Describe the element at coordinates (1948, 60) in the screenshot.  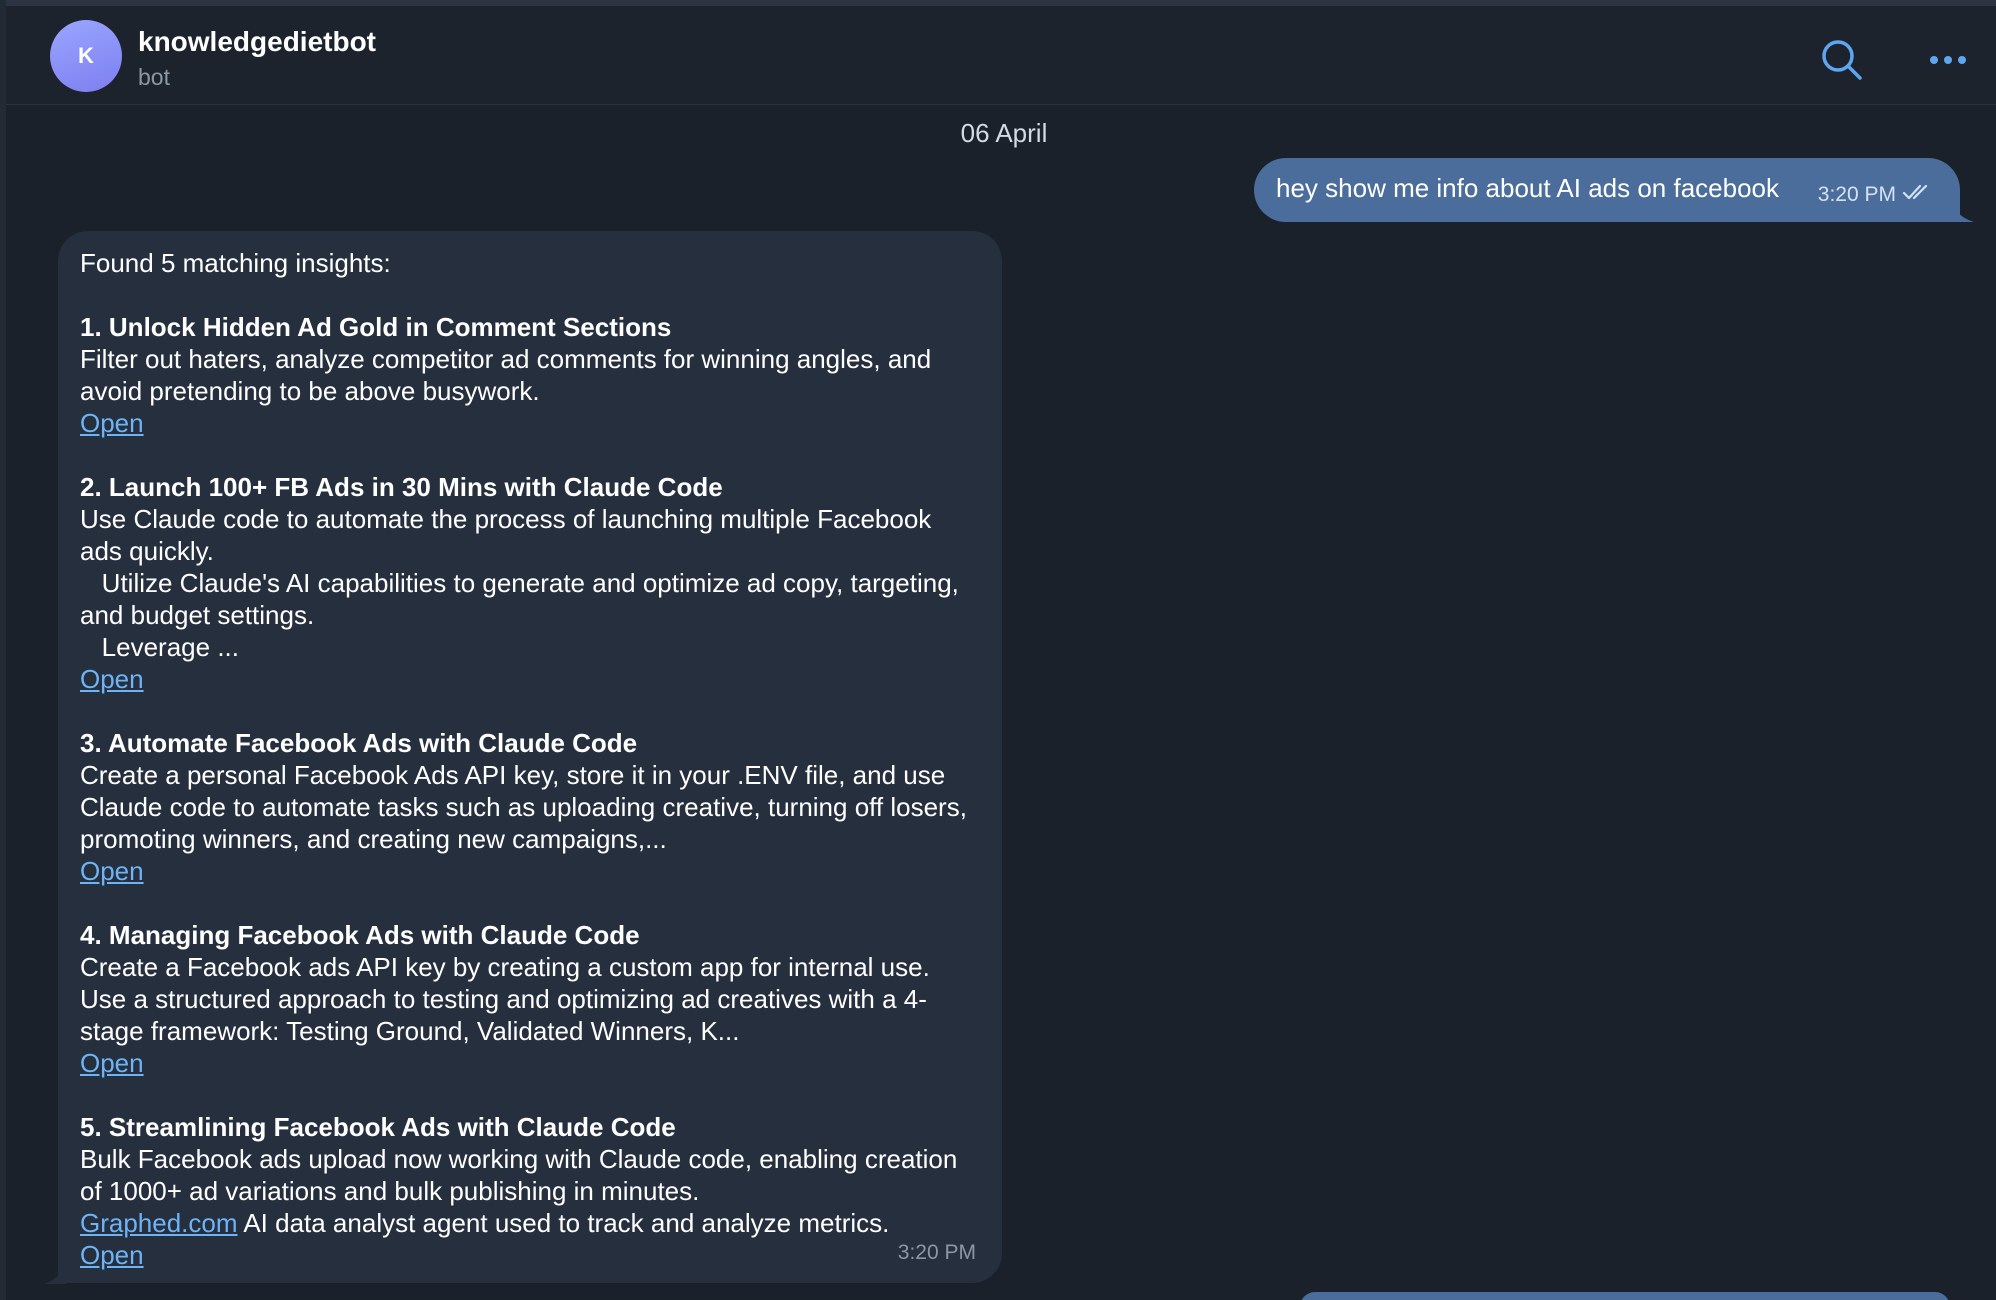
I see `more-dots-icon` at that location.